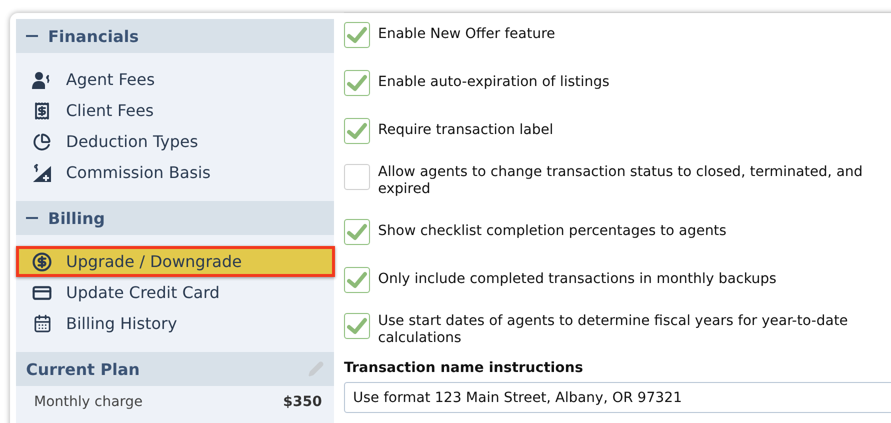  What do you see at coordinates (467, 34) in the screenshot?
I see `setting-label: Enable New Offer feature` at bounding box center [467, 34].